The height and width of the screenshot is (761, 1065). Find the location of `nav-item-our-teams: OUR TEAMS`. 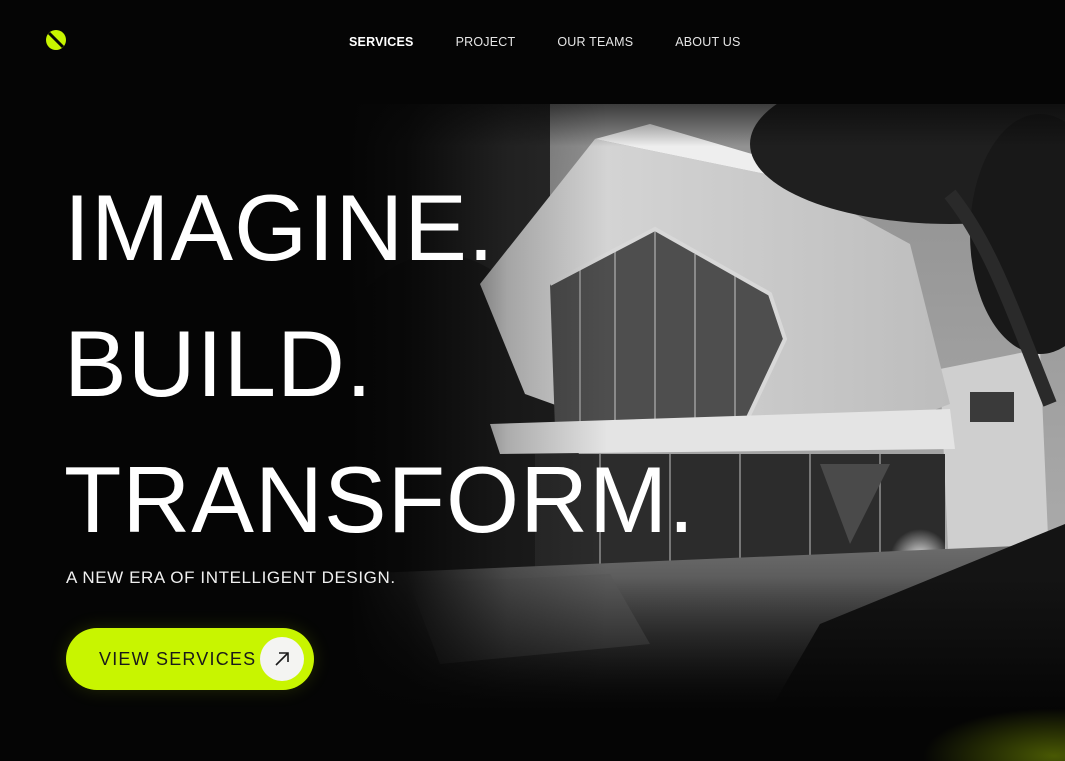

nav-item-our-teams: OUR TEAMS is located at coordinates (595, 42).